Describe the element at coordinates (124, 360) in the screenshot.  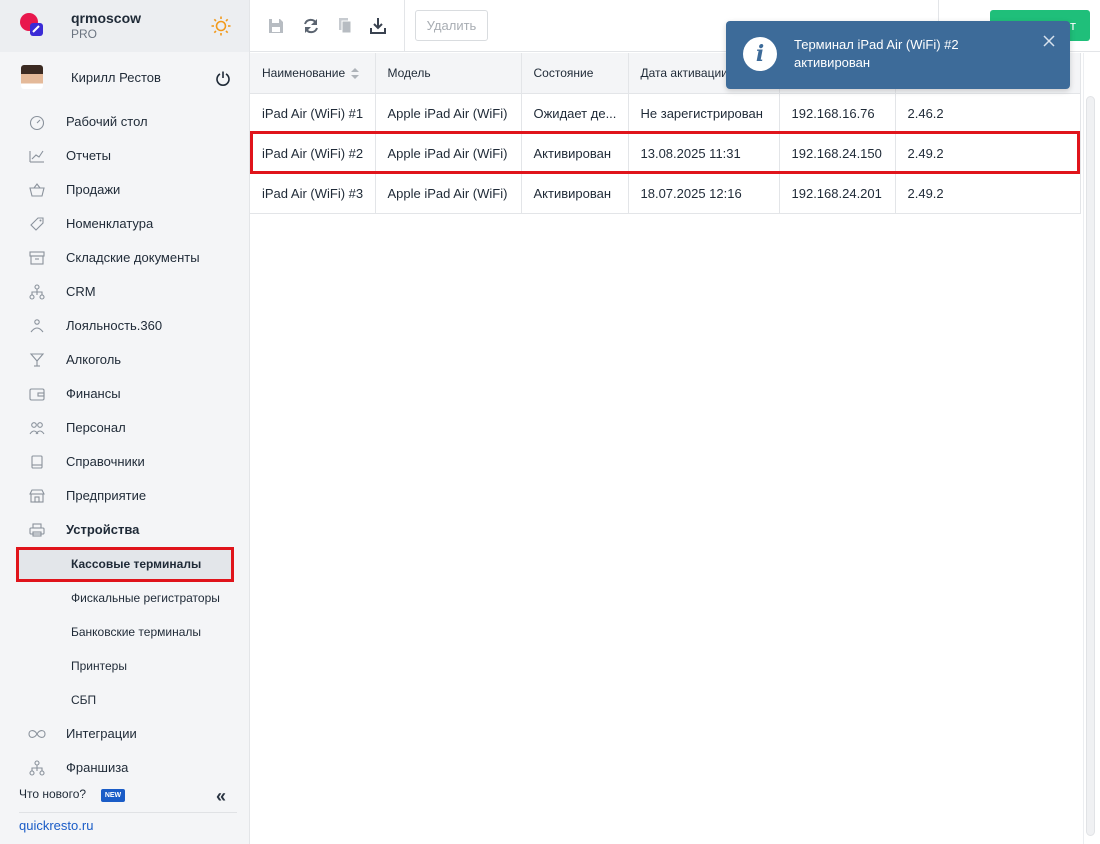
I see `nav-item-alcohol: Алкоголь` at that location.